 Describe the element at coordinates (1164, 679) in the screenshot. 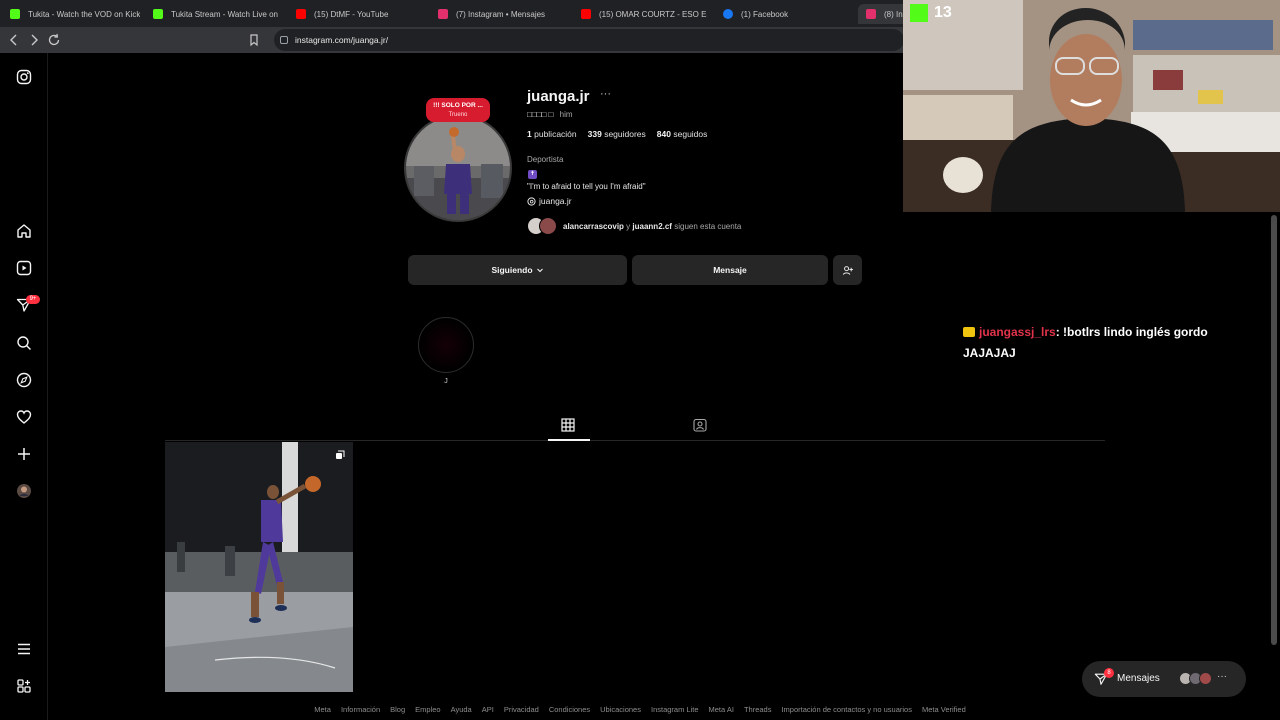

I see `messages-floating-button: 8 Mensajes ···` at that location.